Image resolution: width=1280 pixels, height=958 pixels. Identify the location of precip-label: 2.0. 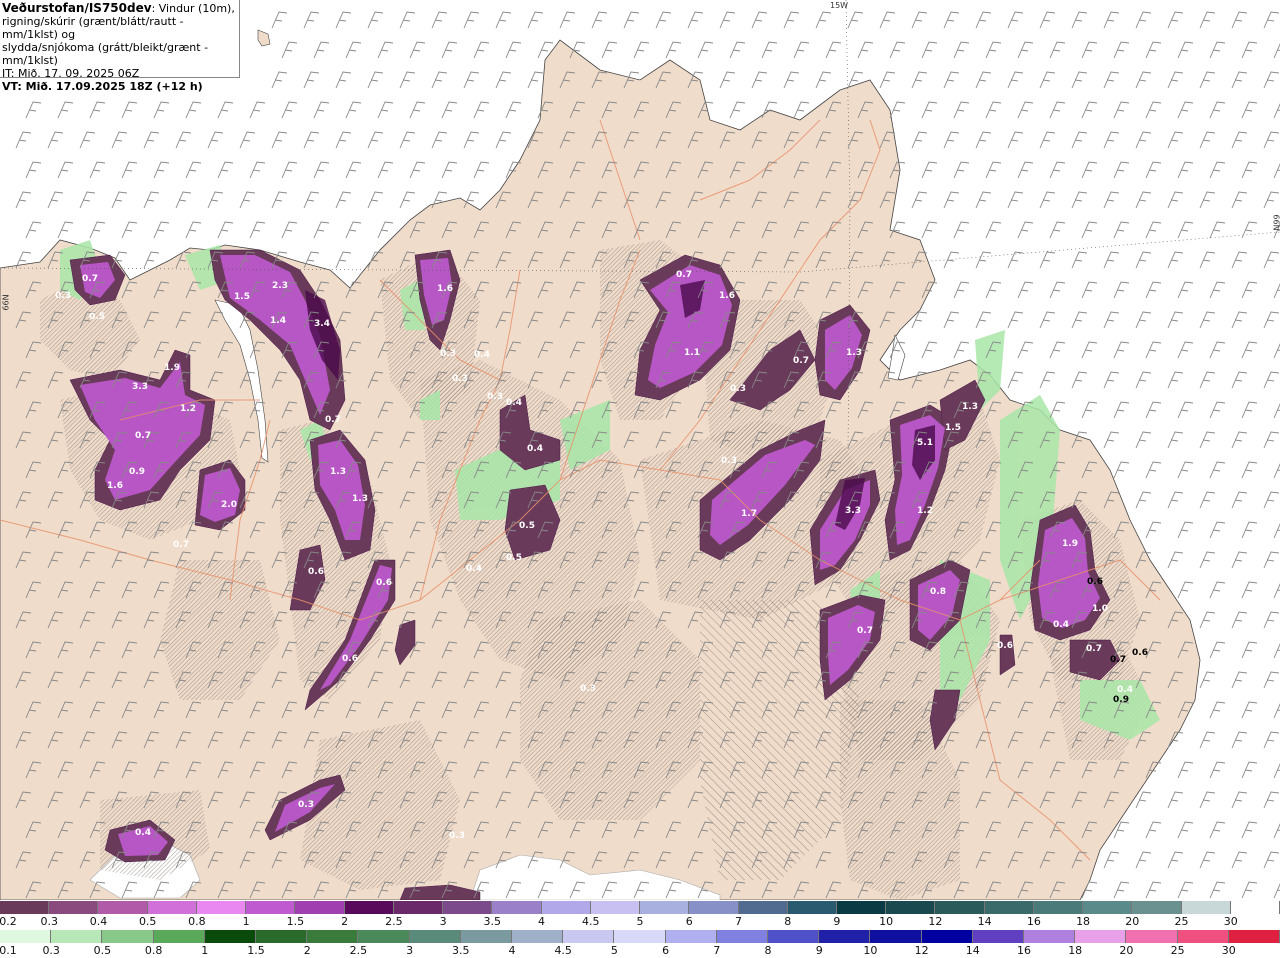
(229, 505).